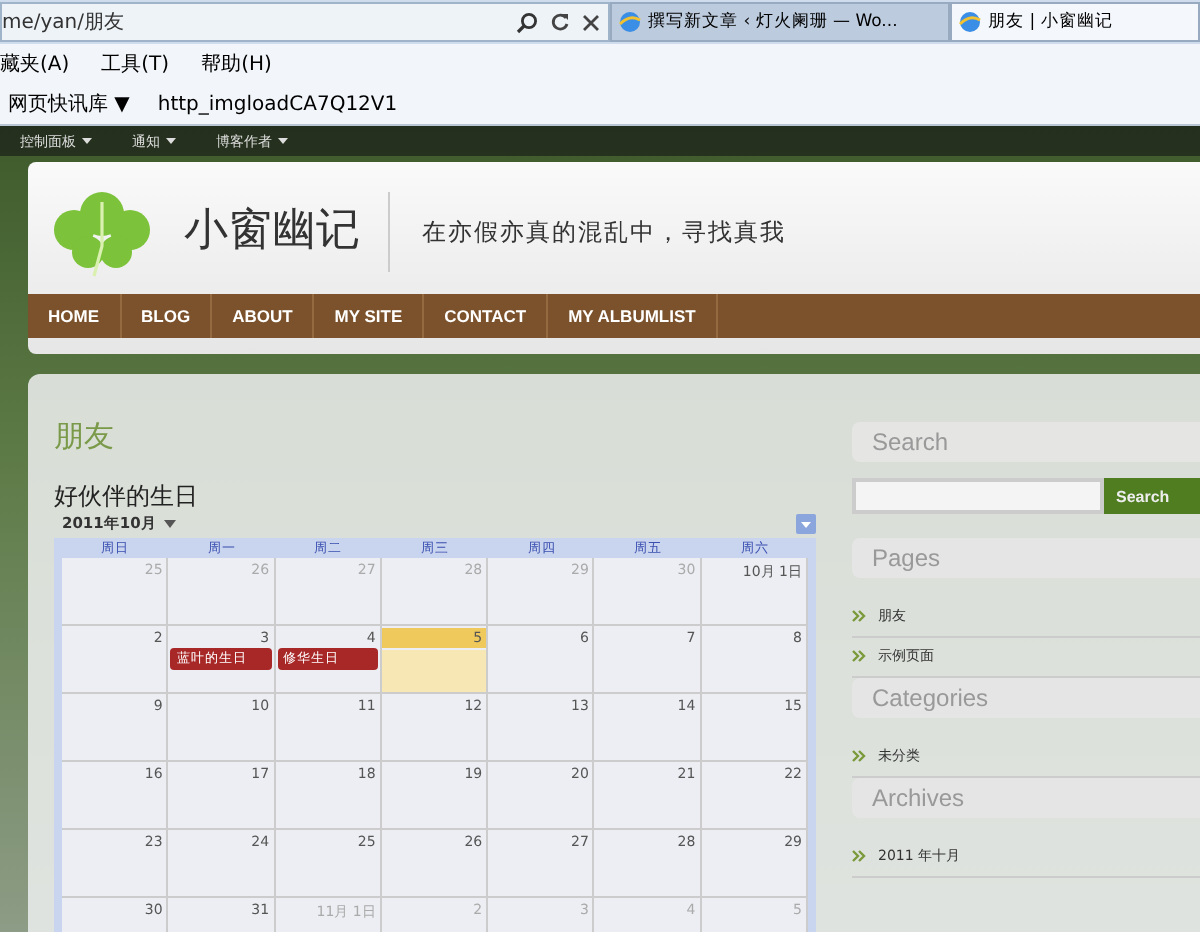 Image resolution: width=1200 pixels, height=932 pixels. I want to click on search-field, so click(978, 496).